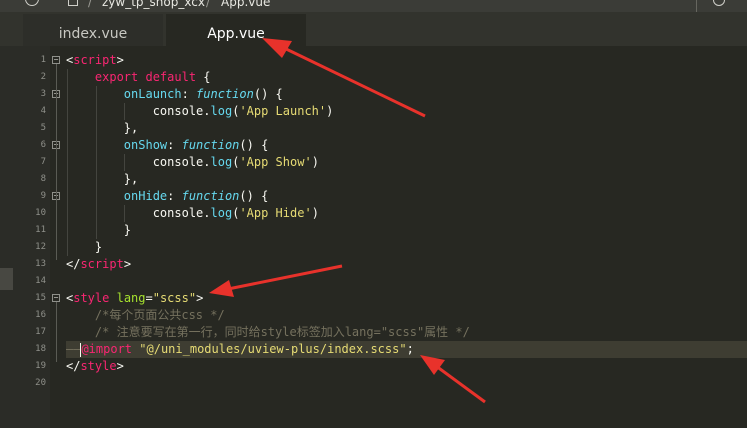 This screenshot has height=428, width=747. What do you see at coordinates (344, 78) in the screenshot?
I see `annotation-arrow-tab` at bounding box center [344, 78].